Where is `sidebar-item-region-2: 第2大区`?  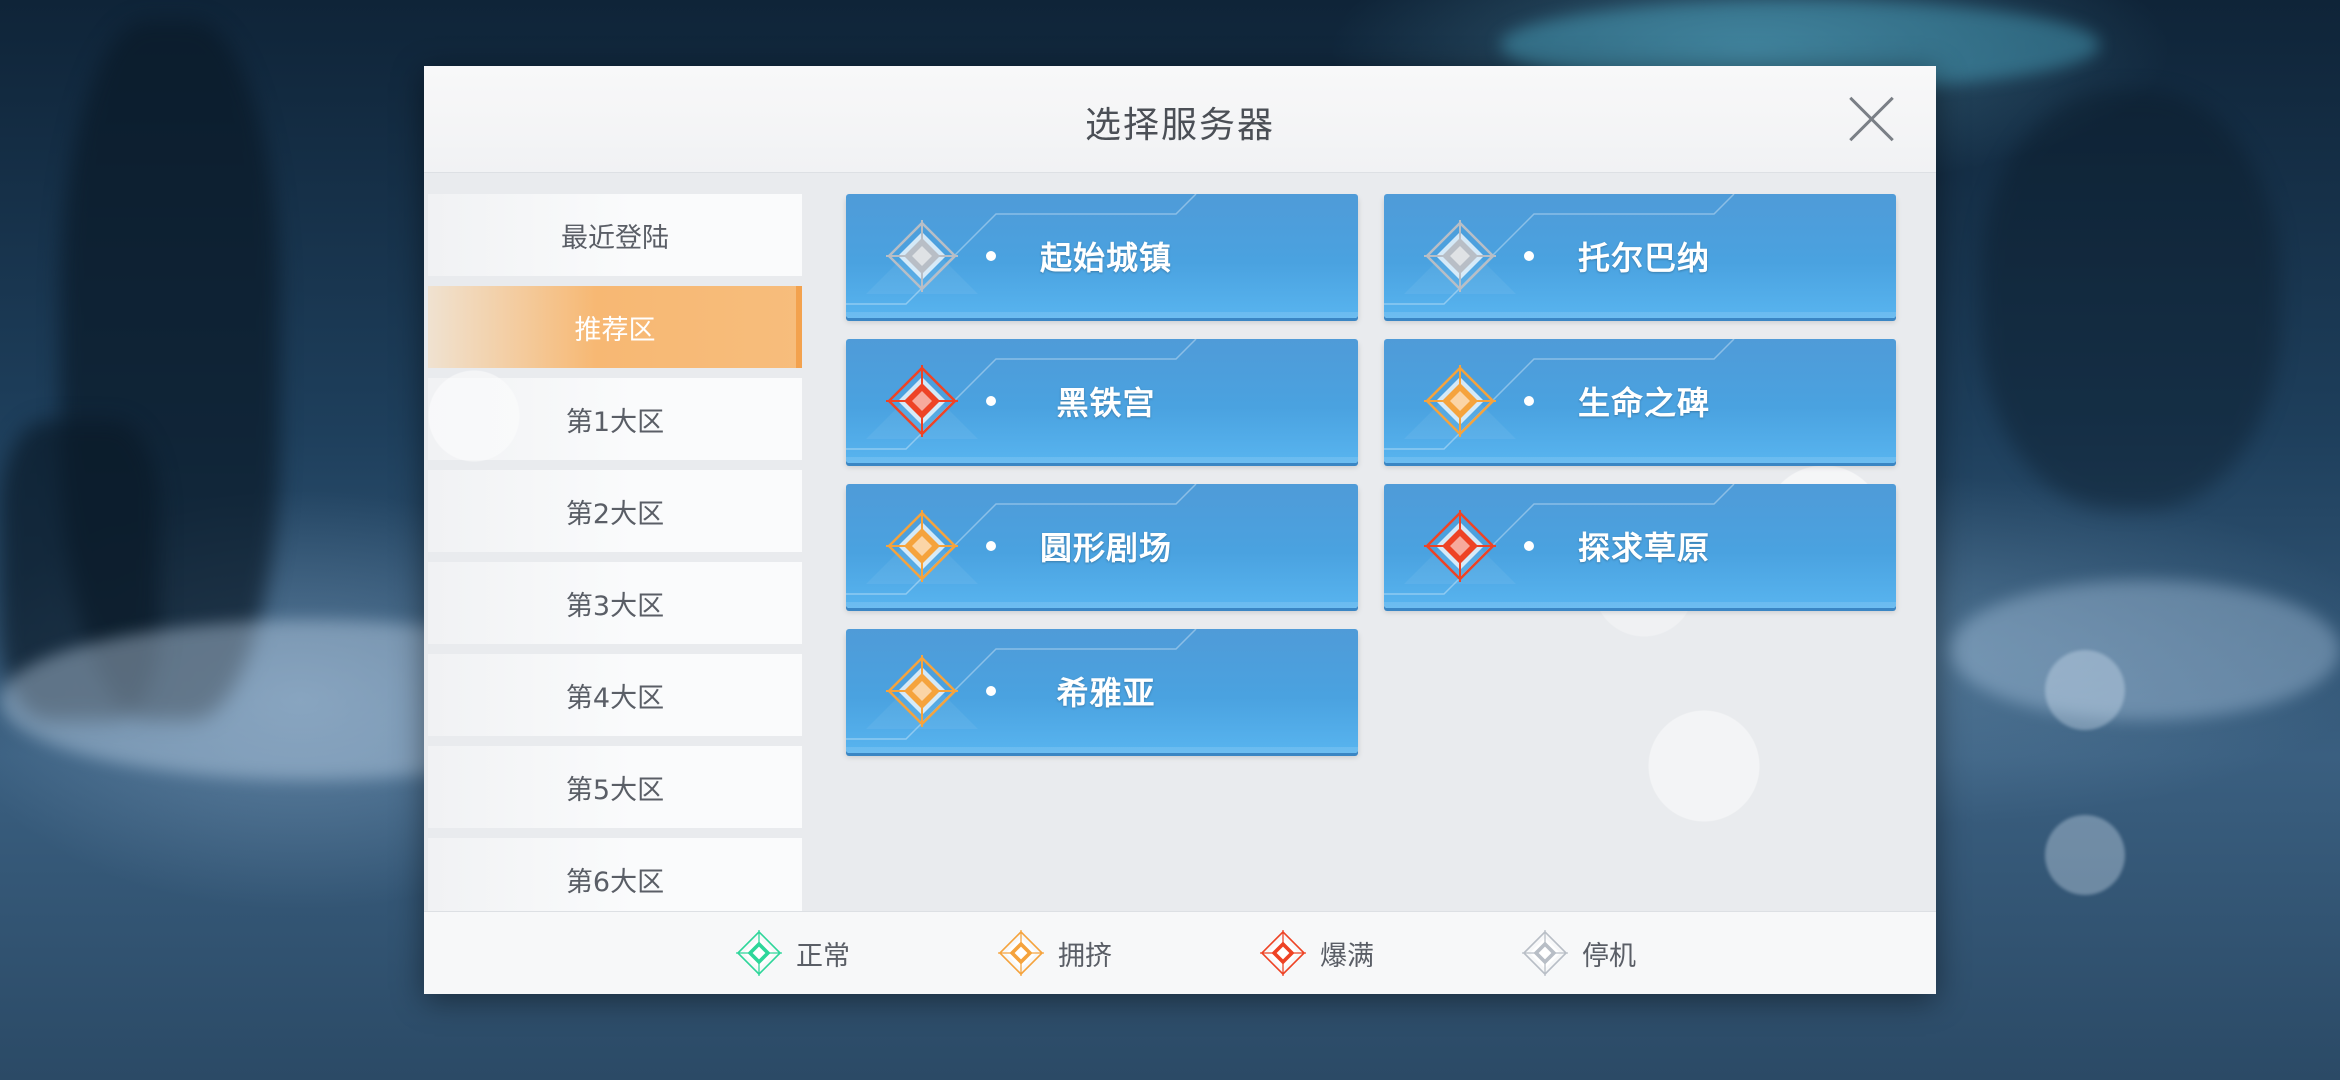 sidebar-item-region-2: 第2大区 is located at coordinates (615, 511).